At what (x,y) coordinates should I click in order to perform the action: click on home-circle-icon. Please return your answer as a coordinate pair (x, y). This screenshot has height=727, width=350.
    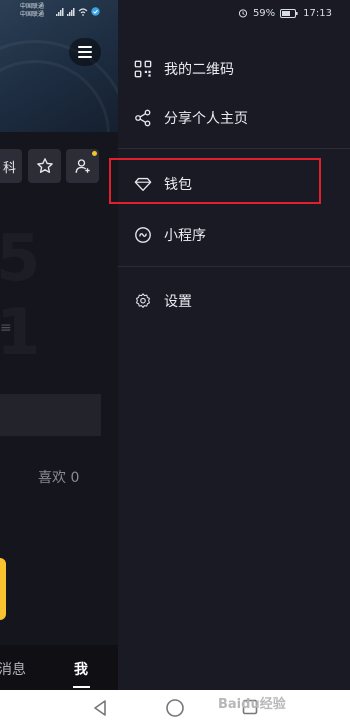
    Looking at the image, I should click on (175, 708).